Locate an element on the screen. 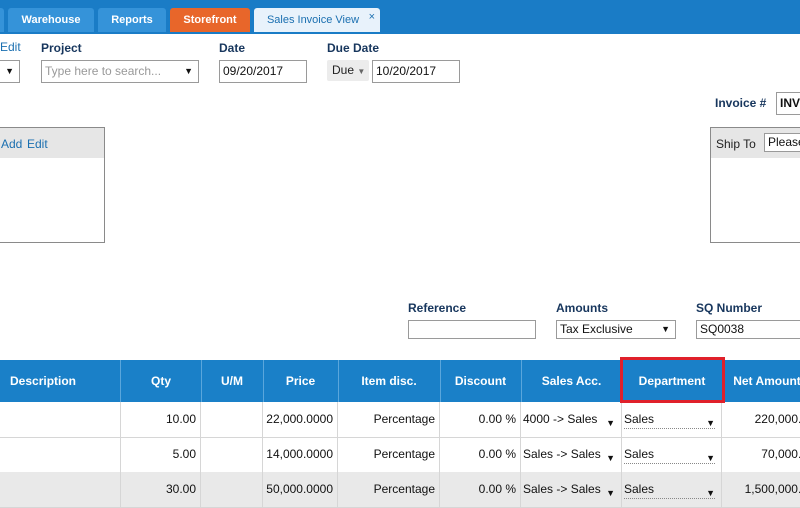 The width and height of the screenshot is (800, 508). project-search-input: Type here to search... ▼ is located at coordinates (120, 71).